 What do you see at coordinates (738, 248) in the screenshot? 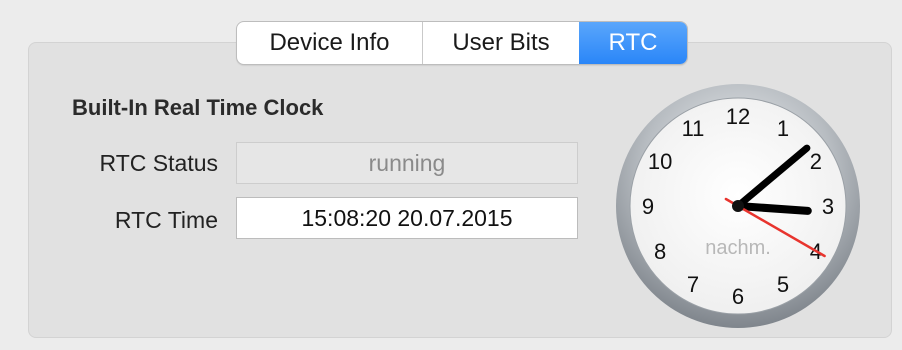
I see `clock-period: nachm.` at bounding box center [738, 248].